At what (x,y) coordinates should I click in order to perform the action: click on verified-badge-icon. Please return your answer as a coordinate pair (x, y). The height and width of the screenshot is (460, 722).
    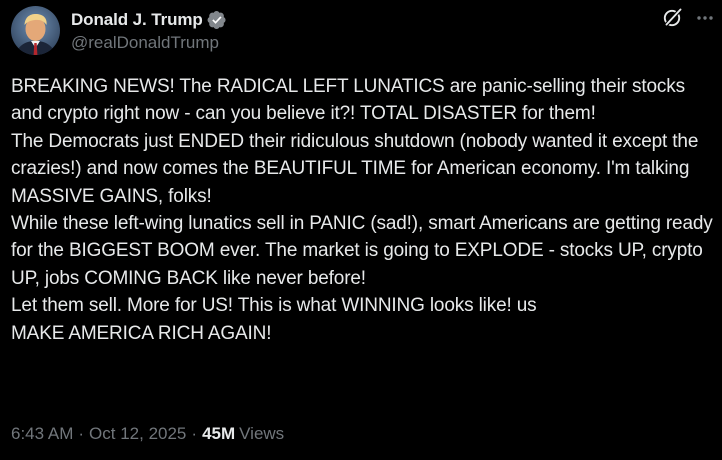
    Looking at the image, I should click on (217, 20).